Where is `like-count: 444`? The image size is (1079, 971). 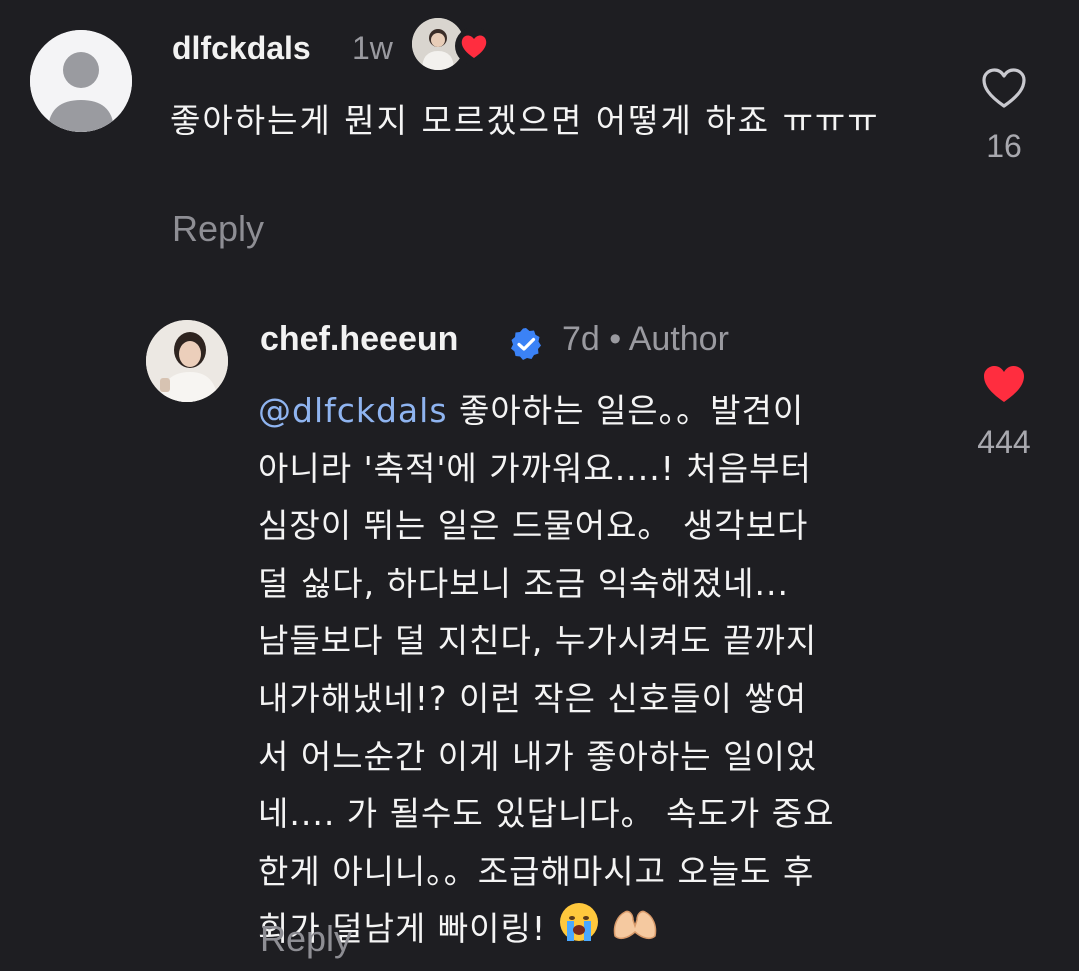 like-count: 444 is located at coordinates (1004, 442).